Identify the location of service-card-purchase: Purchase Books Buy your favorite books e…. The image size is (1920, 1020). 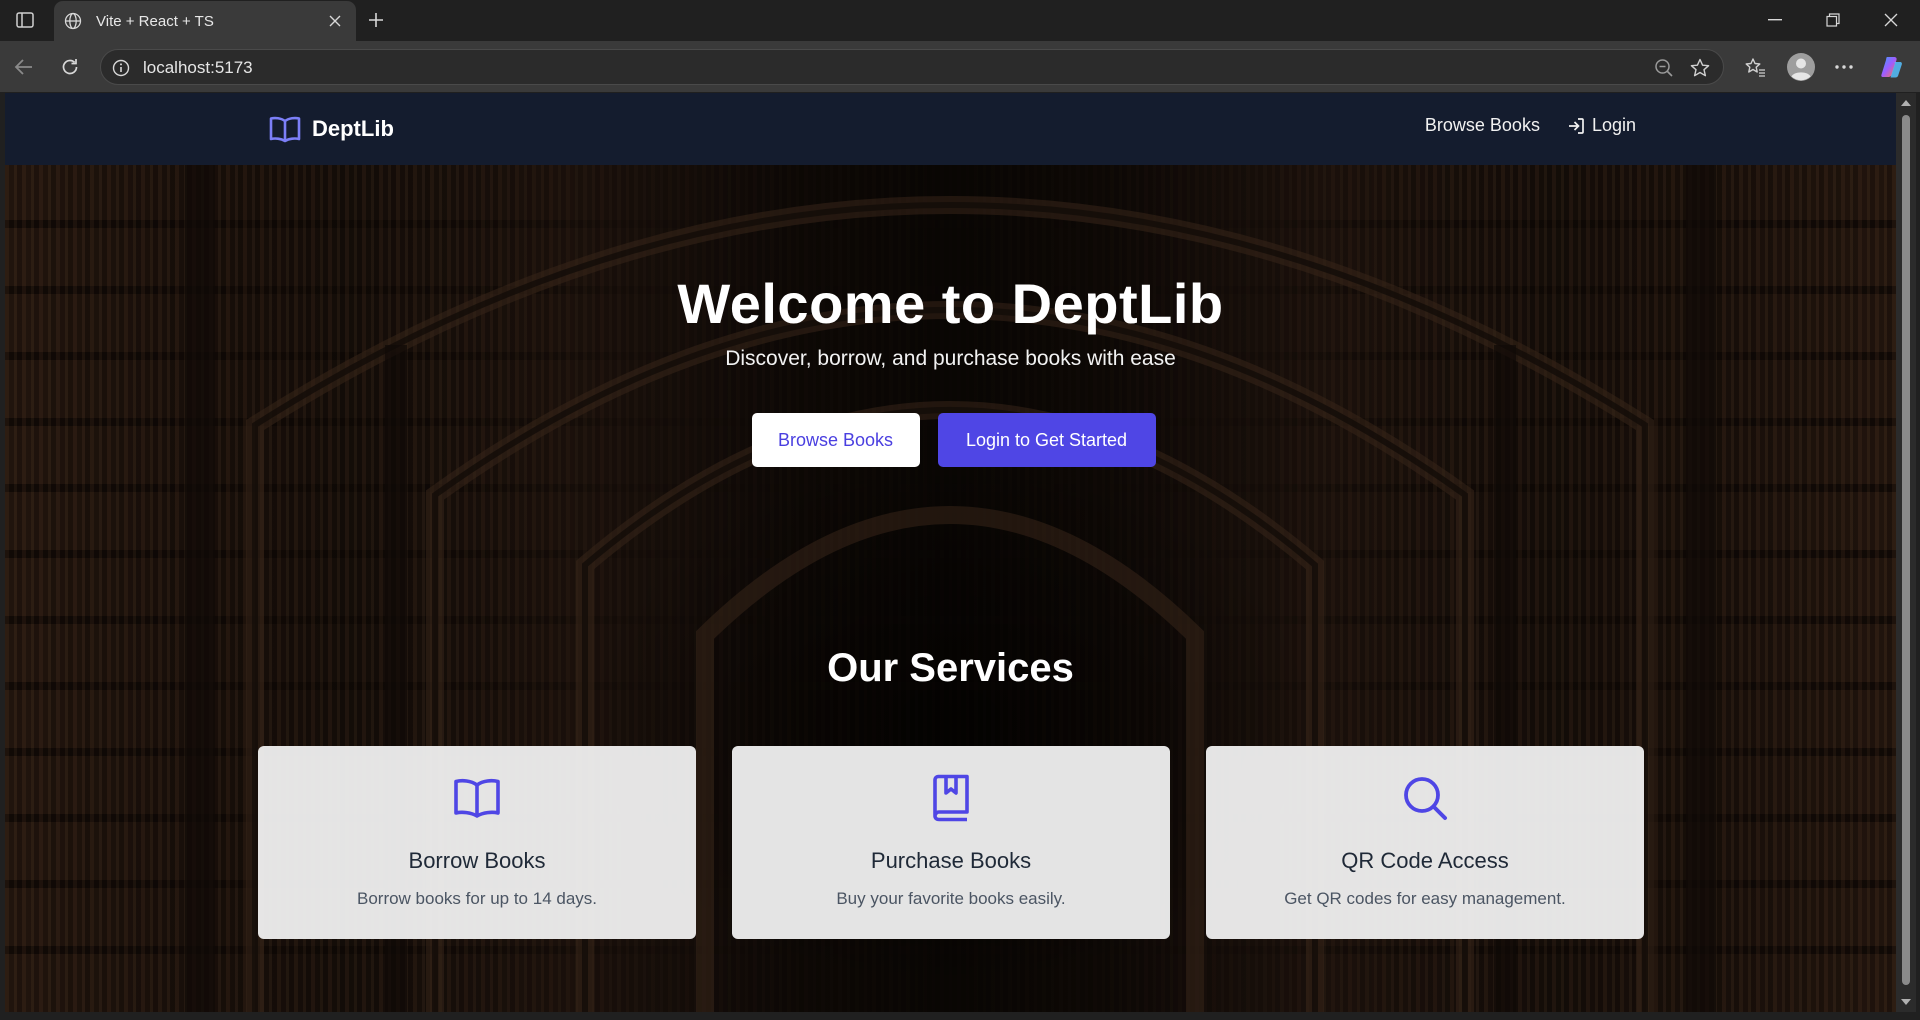
(951, 842).